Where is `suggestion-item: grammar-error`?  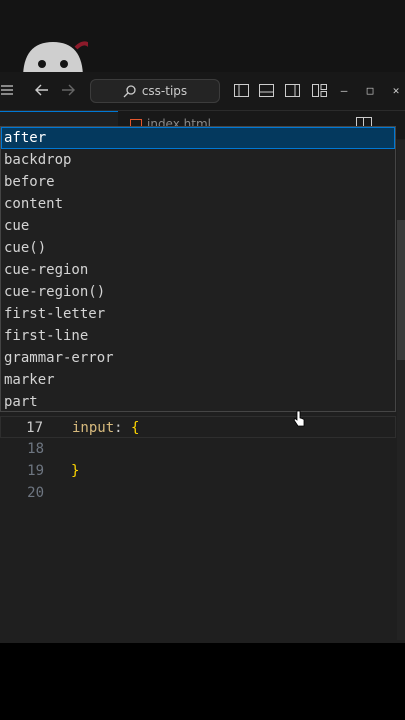
suggestion-item: grammar-error is located at coordinates (198, 358).